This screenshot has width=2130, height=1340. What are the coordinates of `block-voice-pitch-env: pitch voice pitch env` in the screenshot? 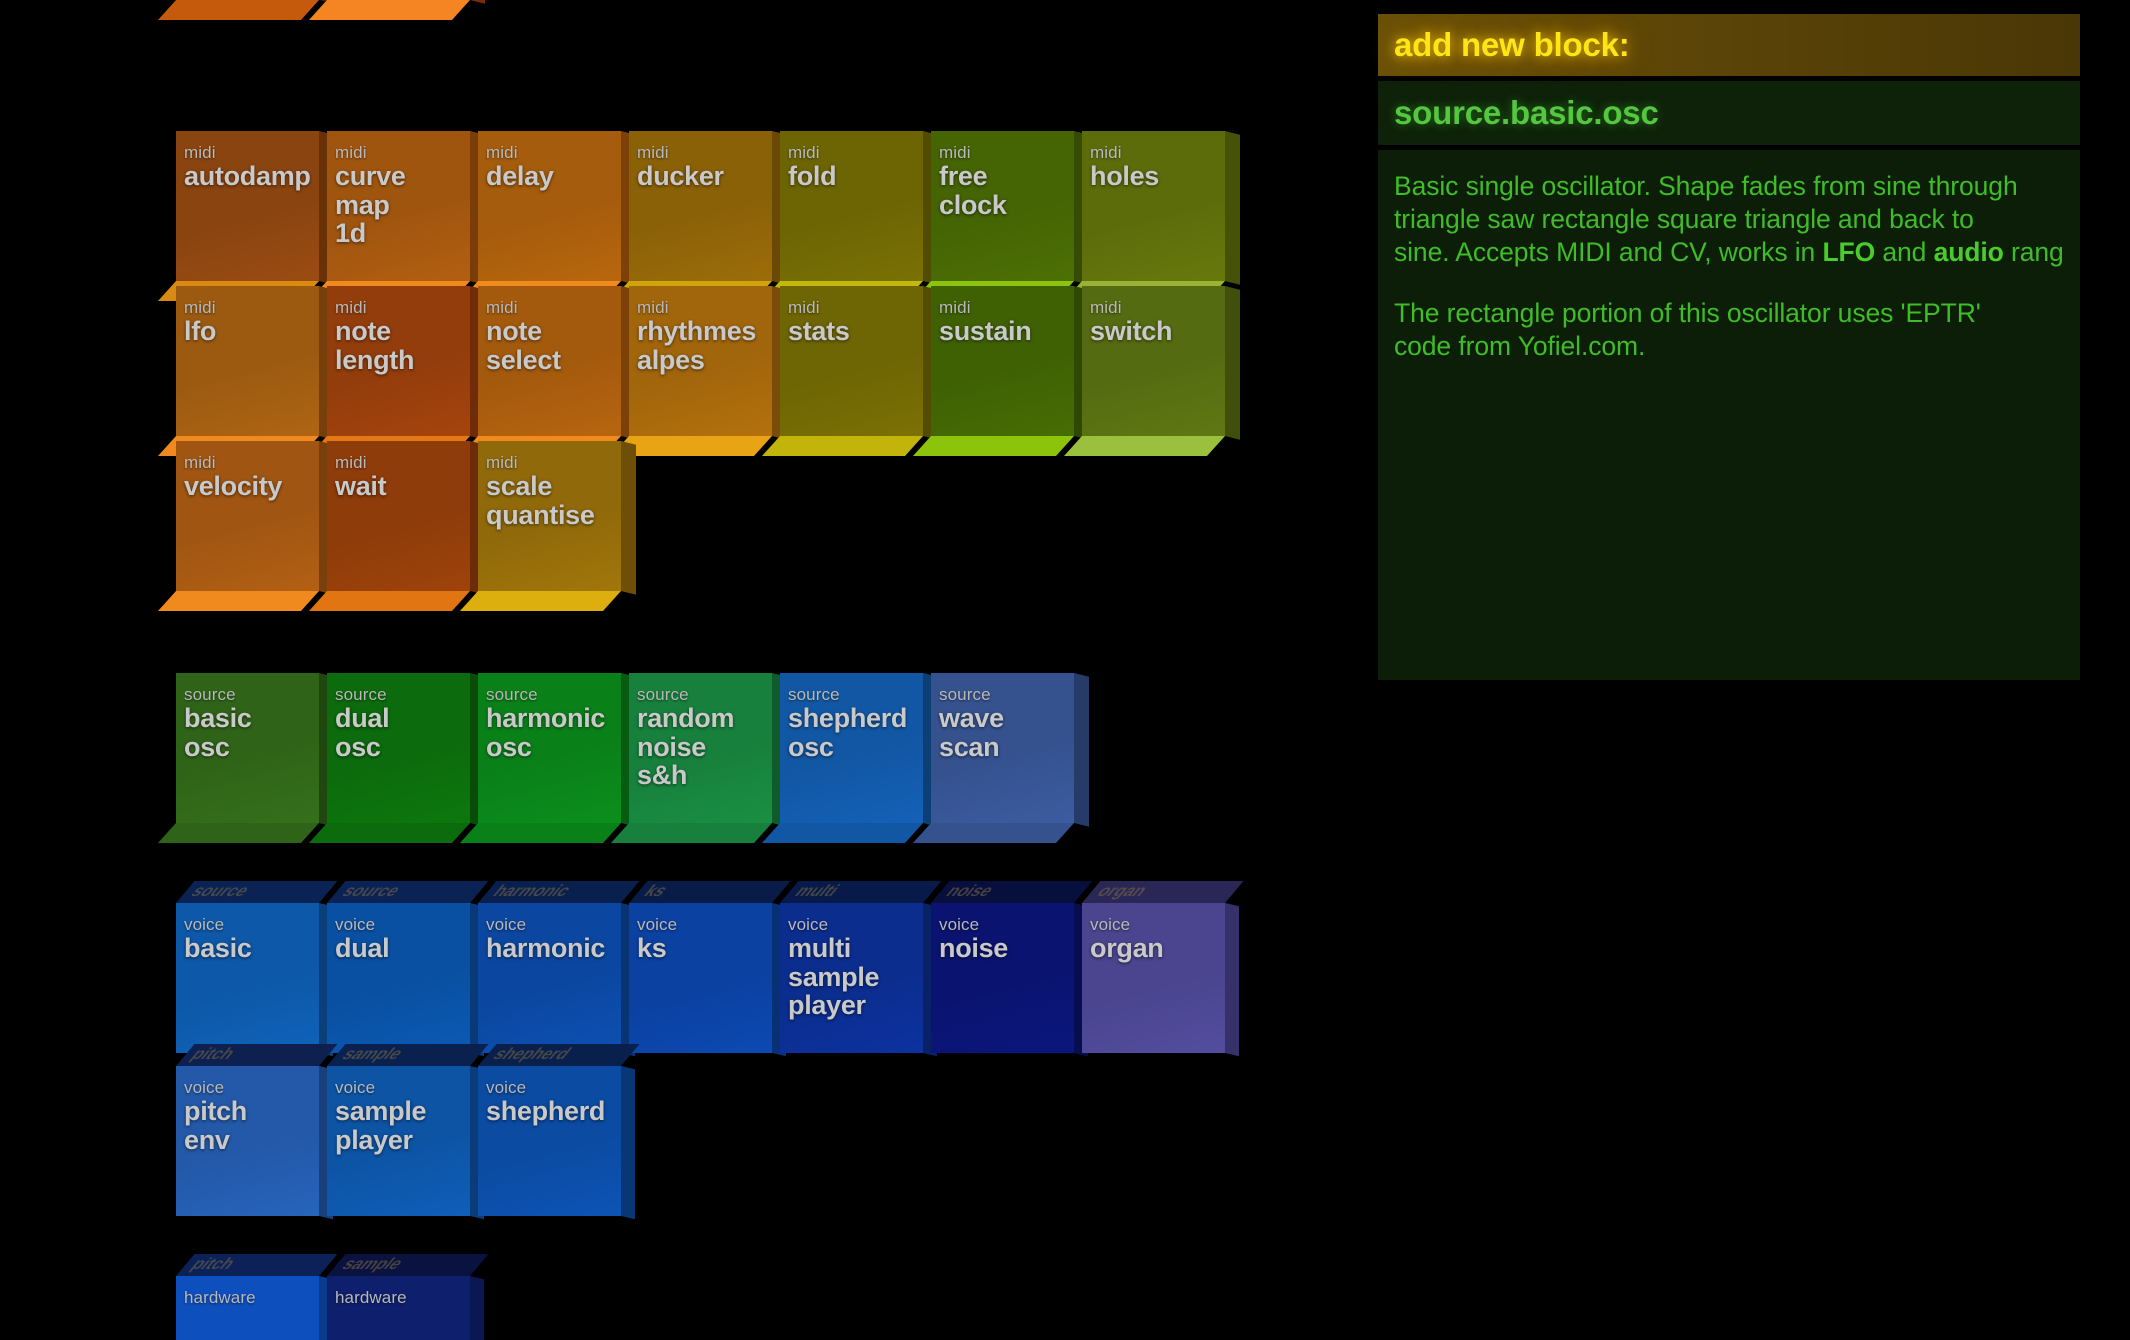 It's located at (257, 1132).